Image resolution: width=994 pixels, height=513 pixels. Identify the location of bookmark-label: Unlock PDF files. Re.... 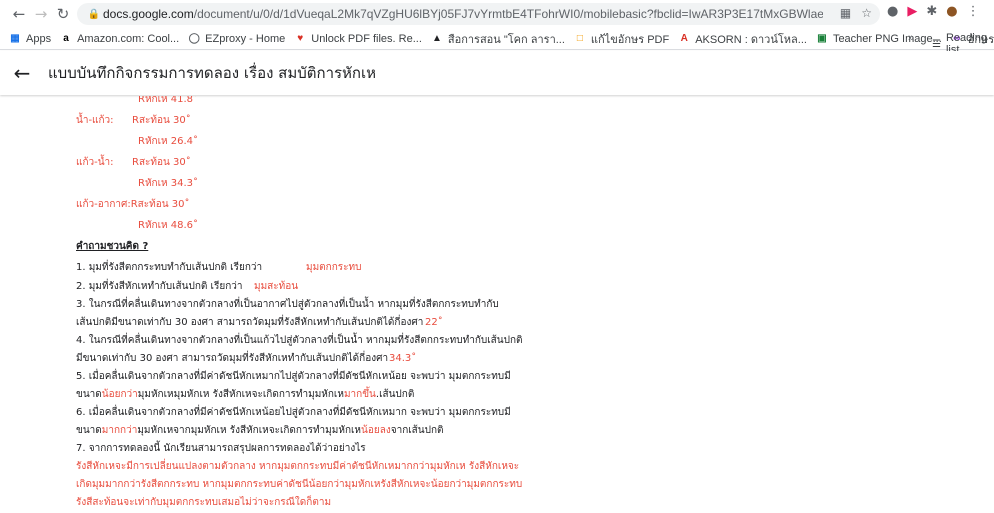
(366, 38).